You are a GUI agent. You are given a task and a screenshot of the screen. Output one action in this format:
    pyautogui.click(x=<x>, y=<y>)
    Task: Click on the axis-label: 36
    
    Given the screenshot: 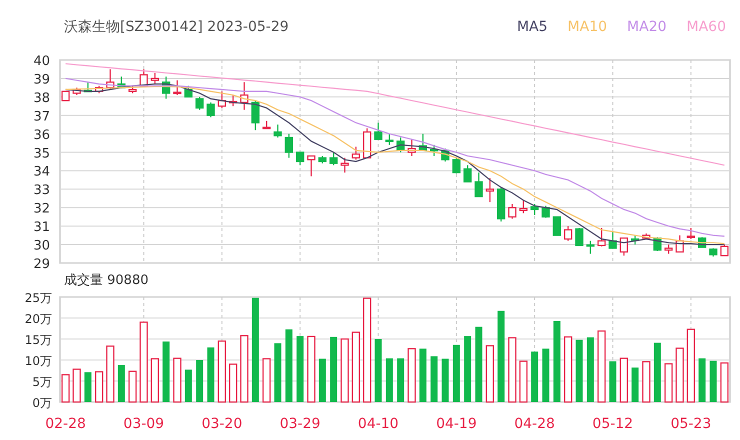 What is the action you would take?
    pyautogui.click(x=41, y=135)
    